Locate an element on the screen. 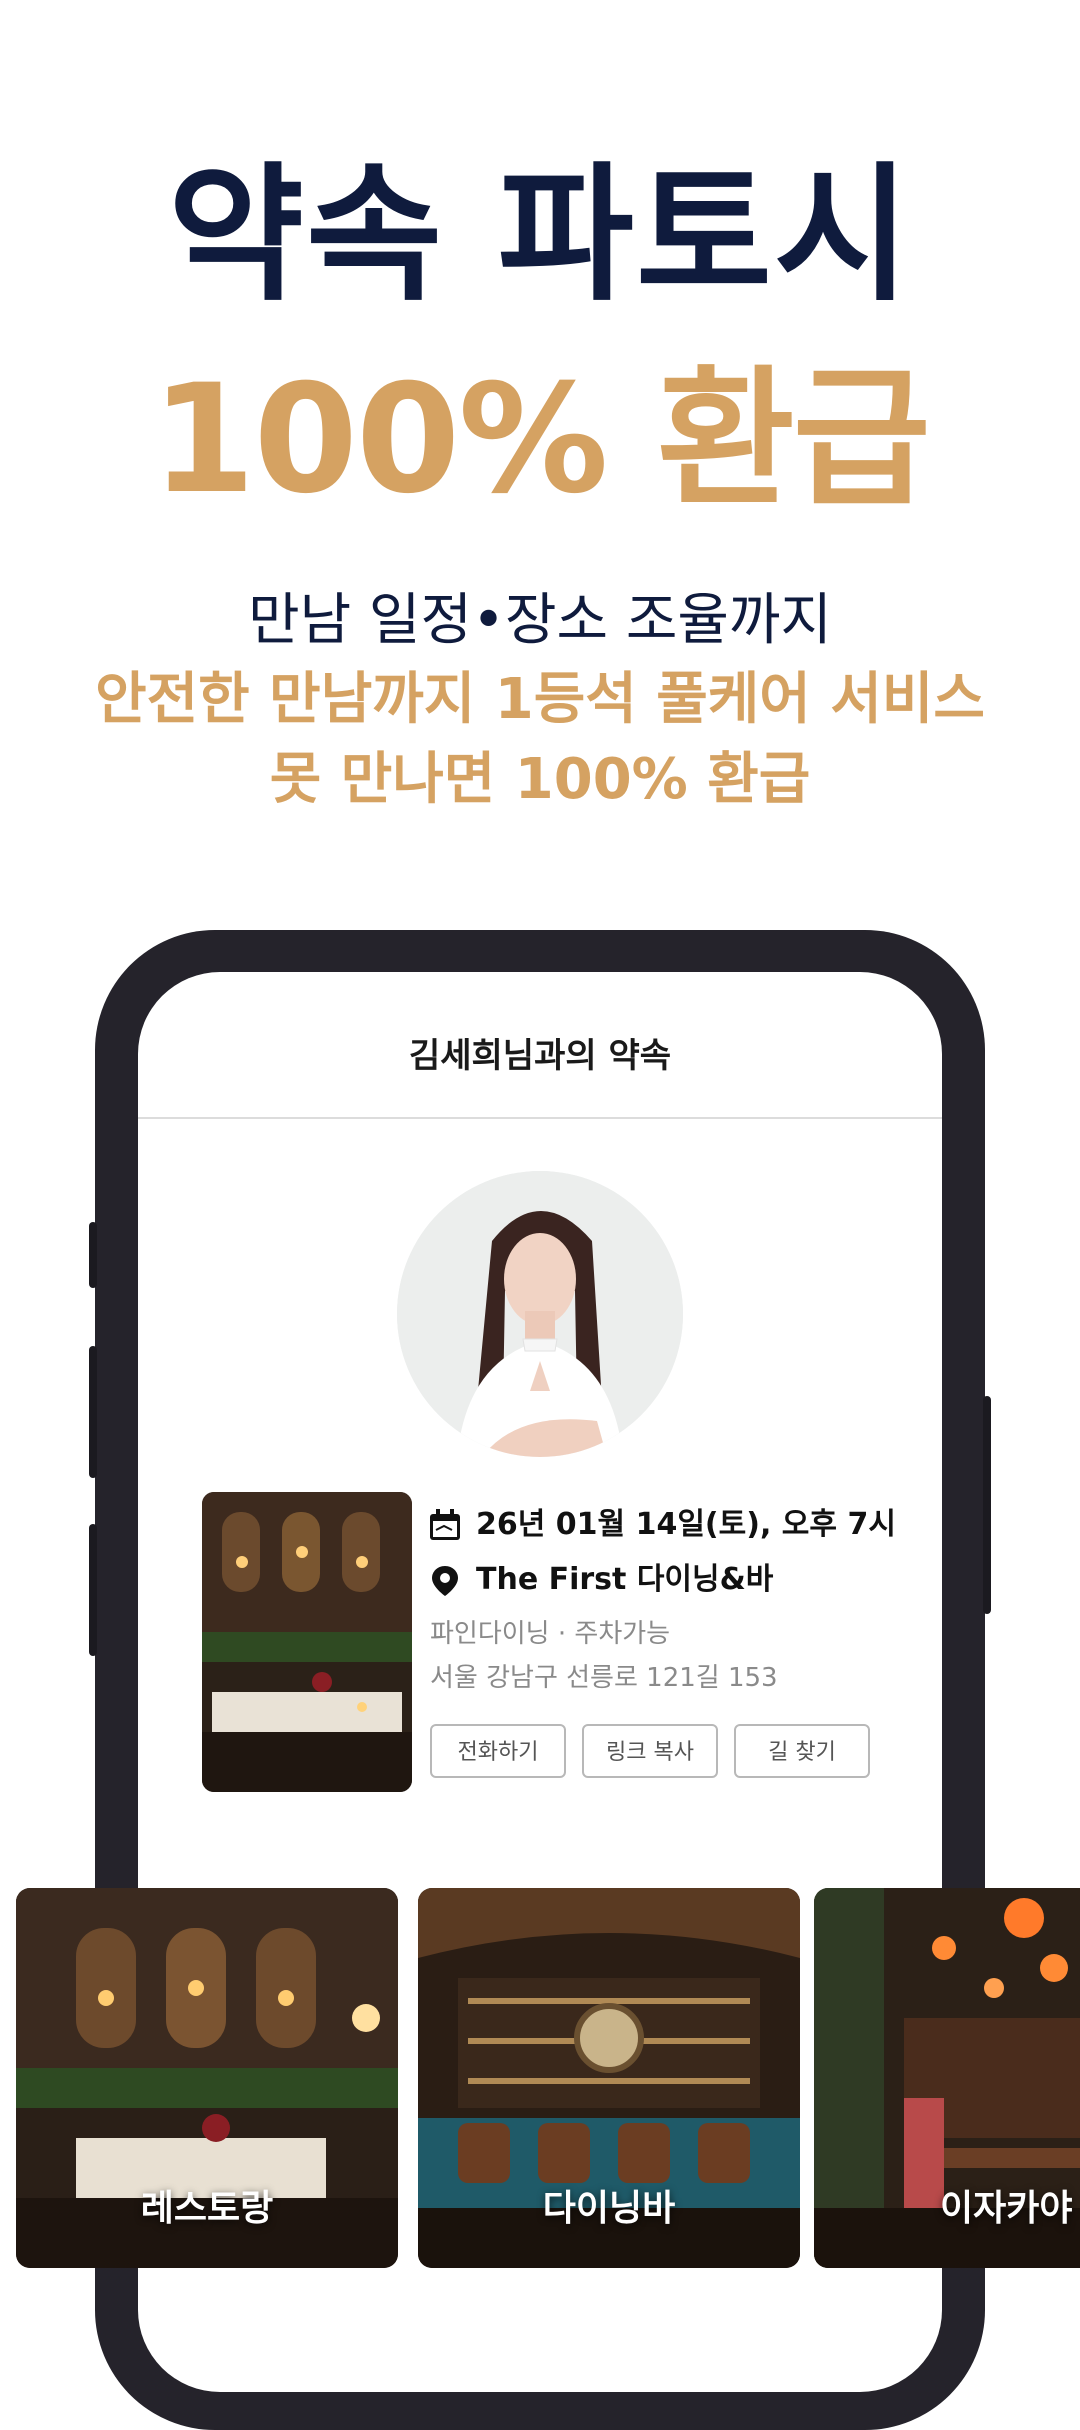  category-label: 다이닝바 is located at coordinates (609, 2208).